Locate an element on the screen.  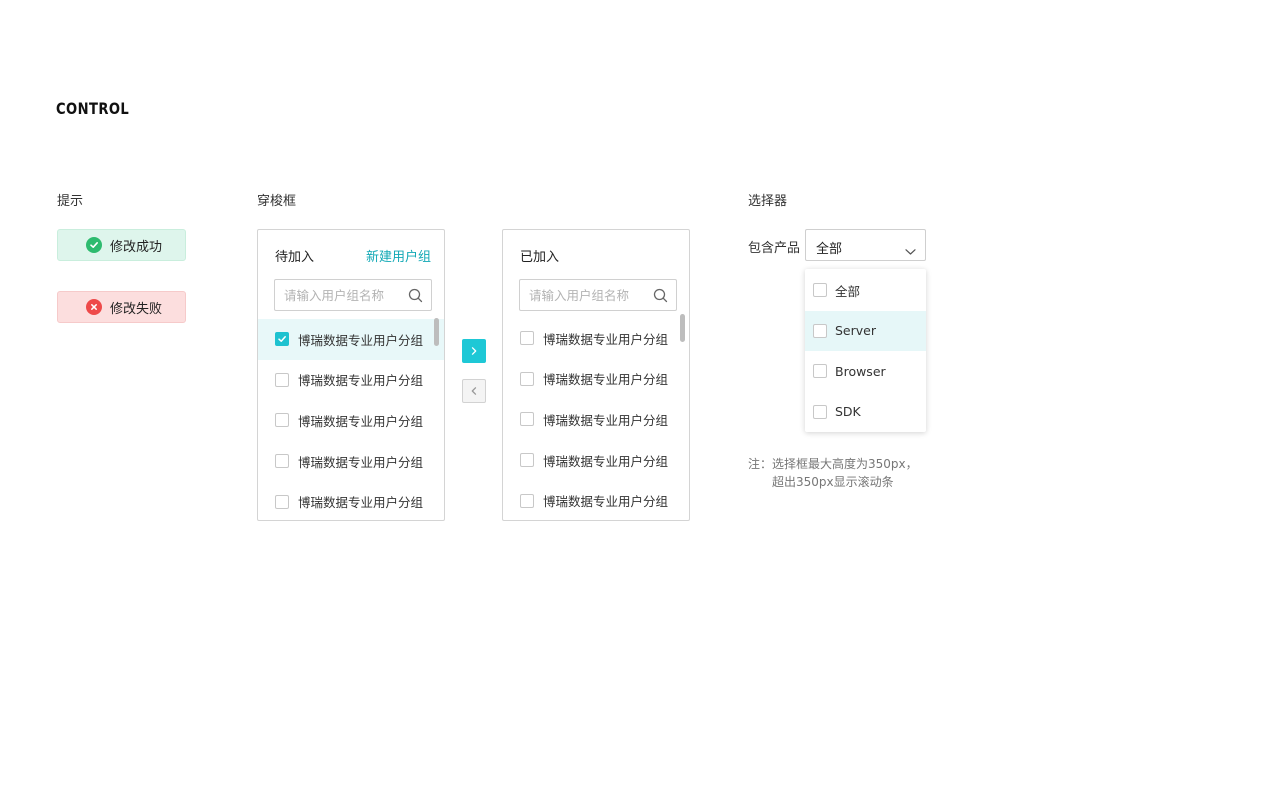
selector-note: 注：选择框最大高度为350px， 超出350px显示滚动条 is located at coordinates (833, 473).